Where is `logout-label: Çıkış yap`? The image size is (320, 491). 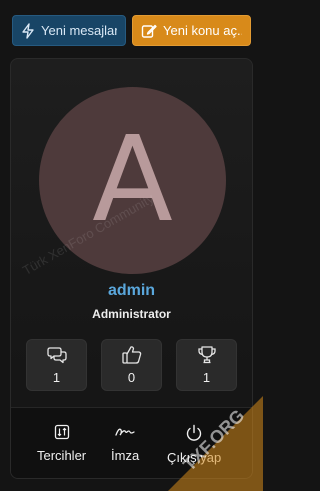
logout-label: Çıkış yap is located at coordinates (194, 457).